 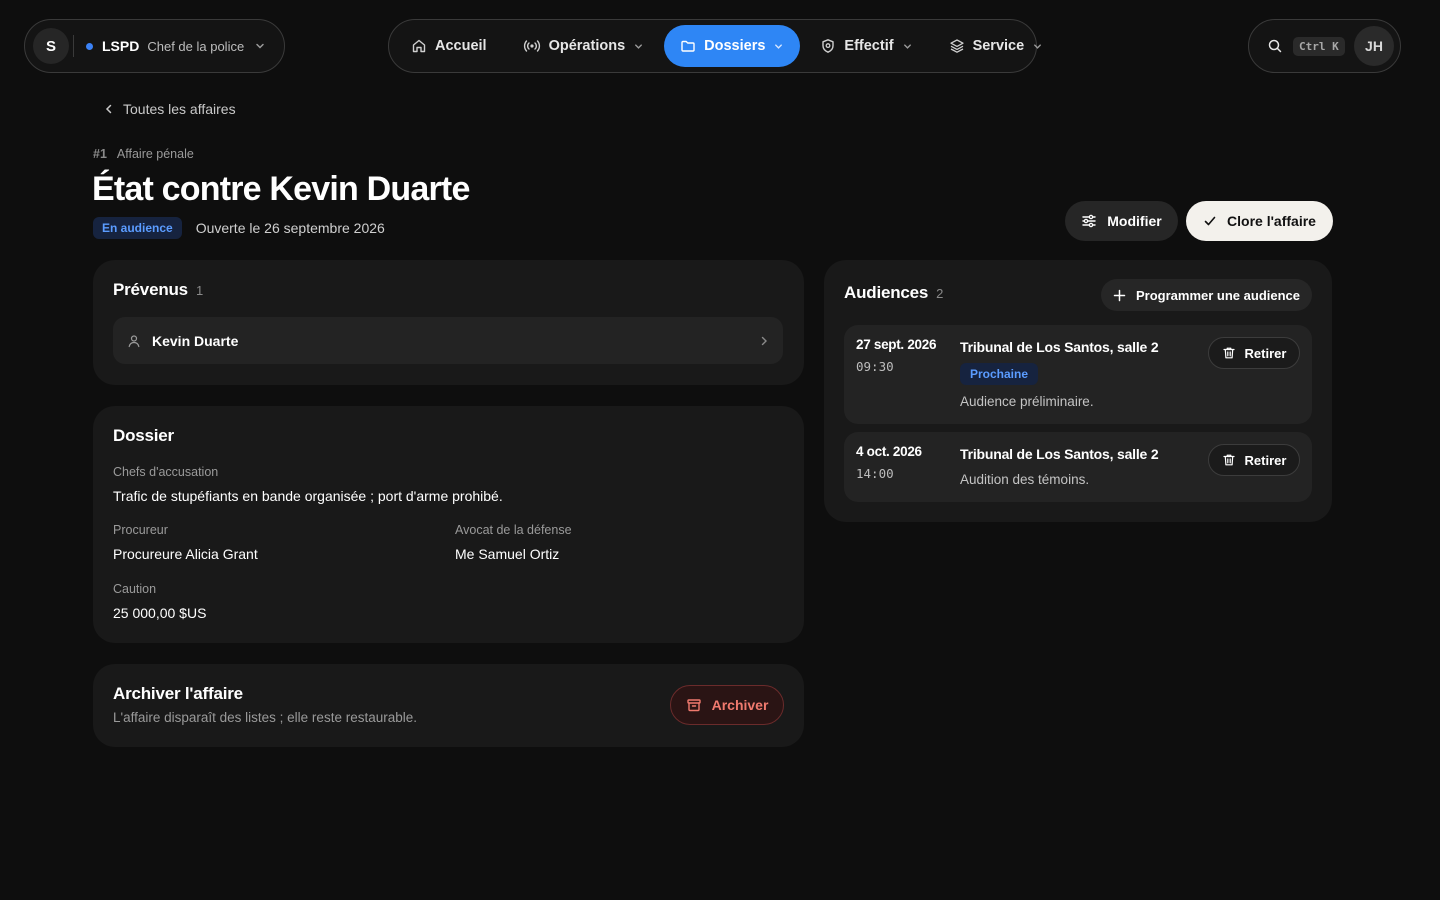 I want to click on chevron-left-icon, so click(x=109, y=109).